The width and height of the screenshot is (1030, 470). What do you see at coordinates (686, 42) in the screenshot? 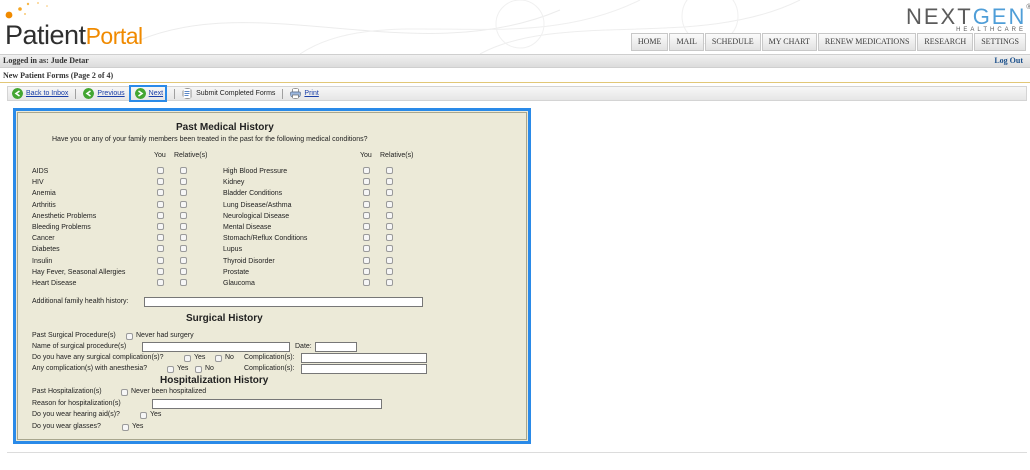
I see `nav-mail: MAIL` at bounding box center [686, 42].